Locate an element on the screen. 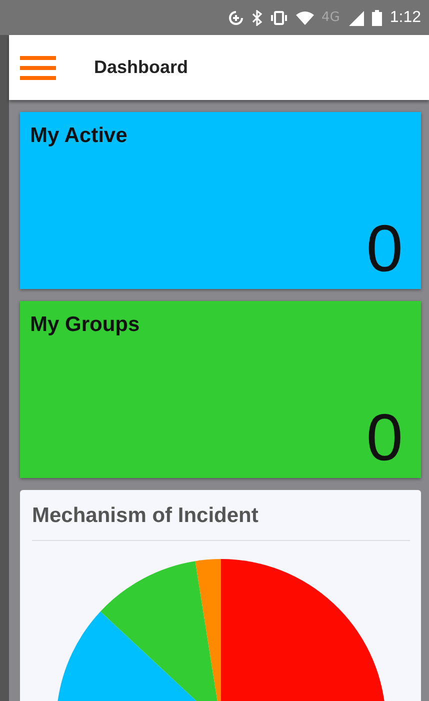 The width and height of the screenshot is (429, 701). wifi-icon is located at coordinates (305, 17).